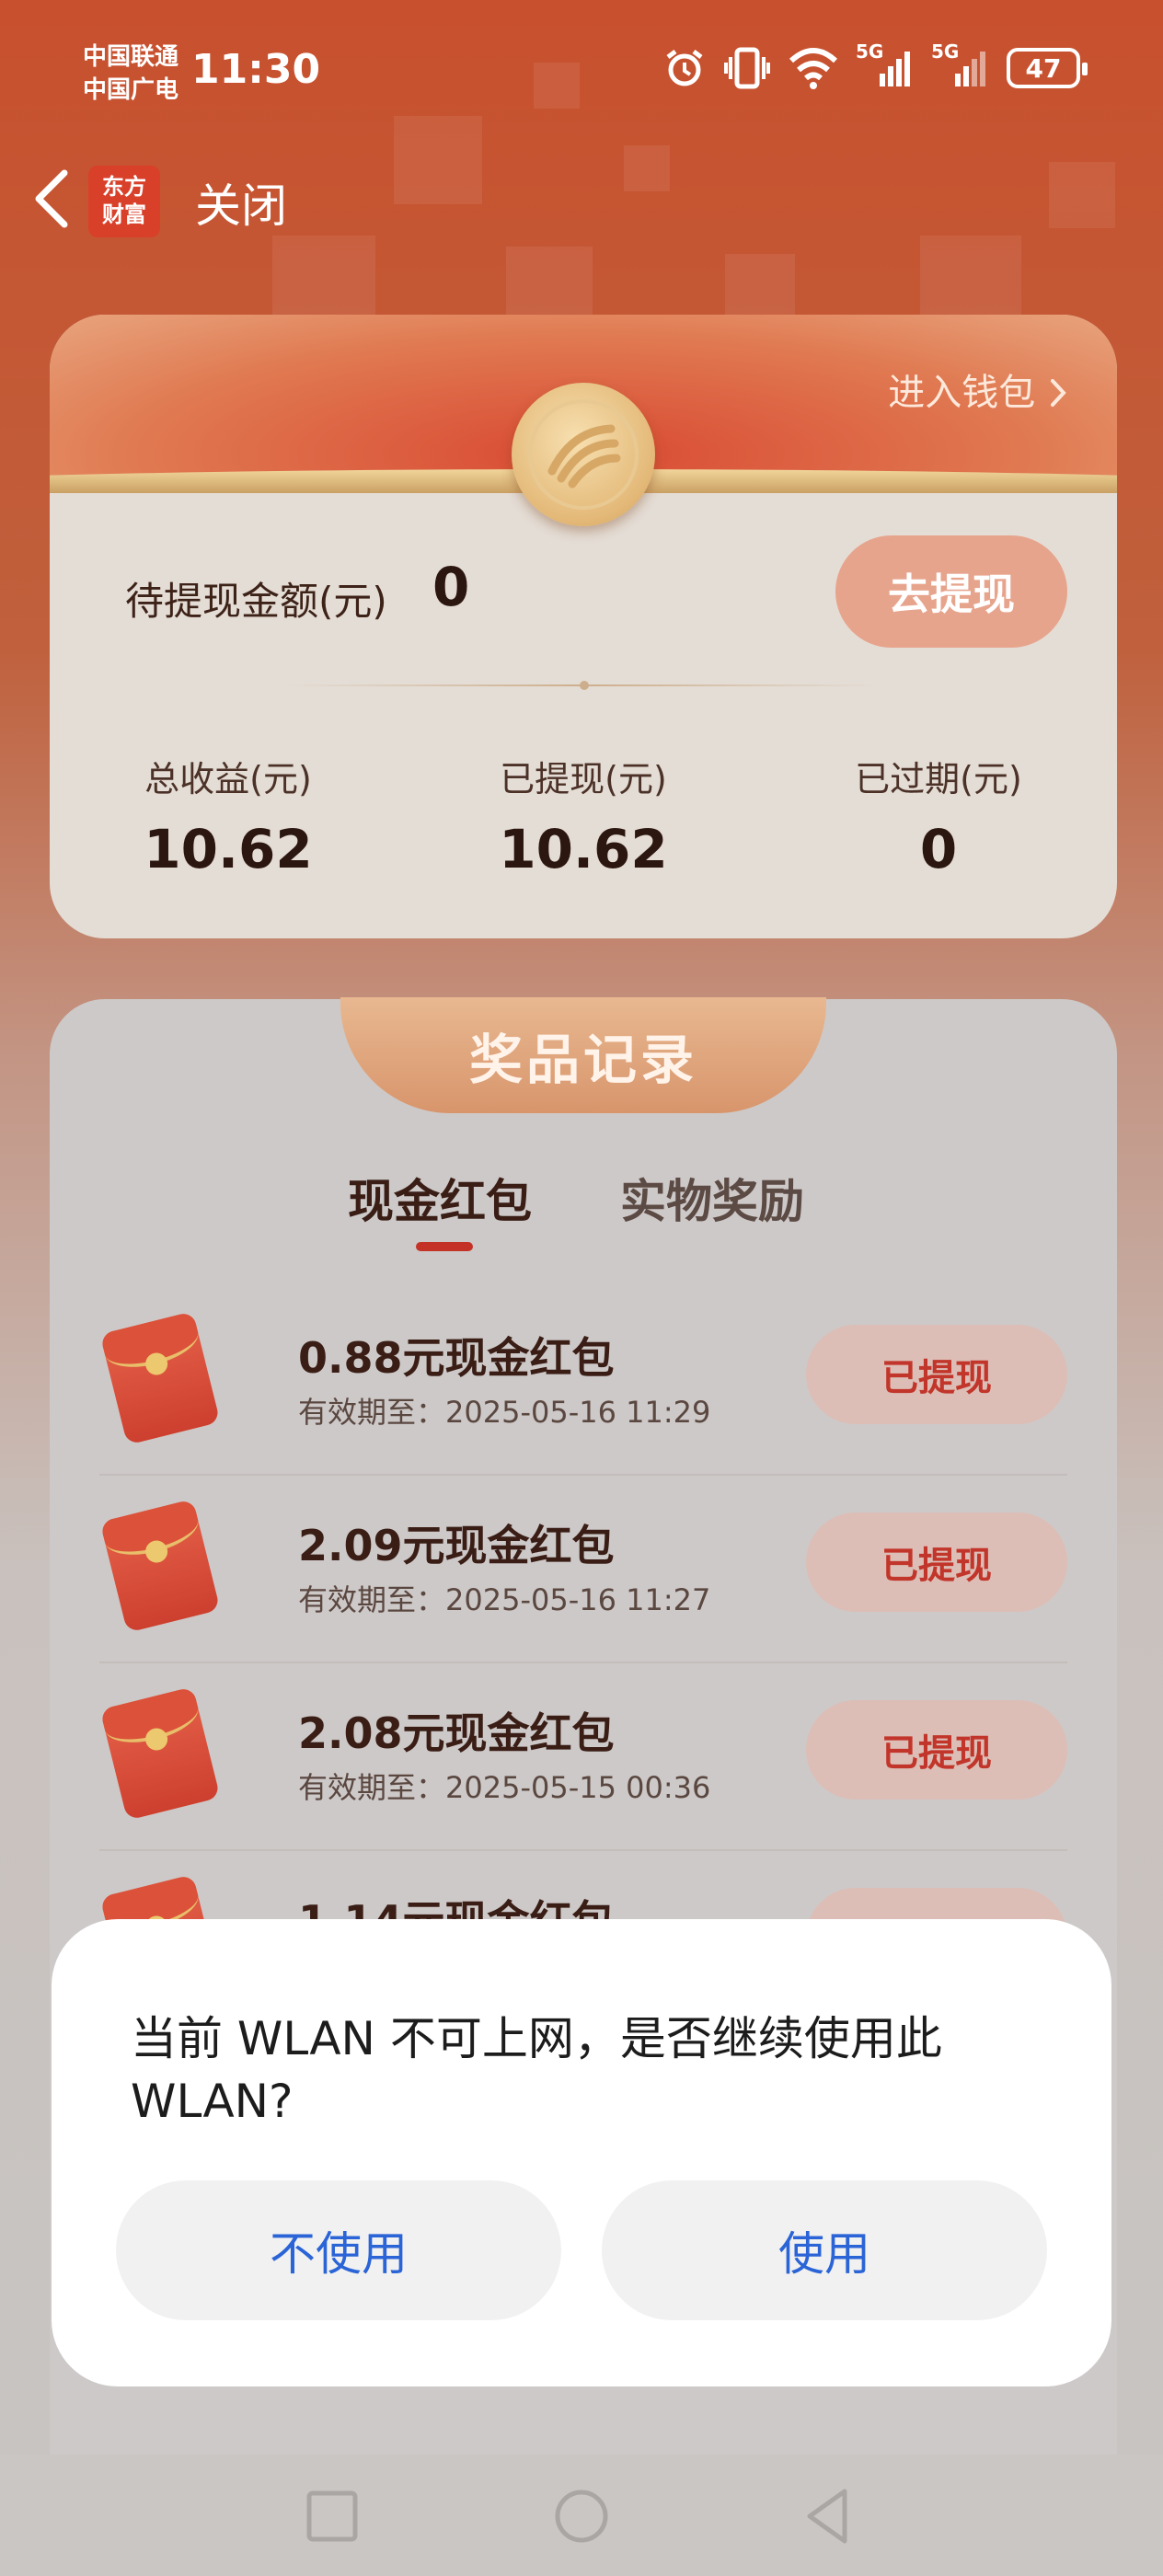  Describe the element at coordinates (228, 815) in the screenshot. I see `stat-total-earnings: 总收益(元) 10.62` at that location.